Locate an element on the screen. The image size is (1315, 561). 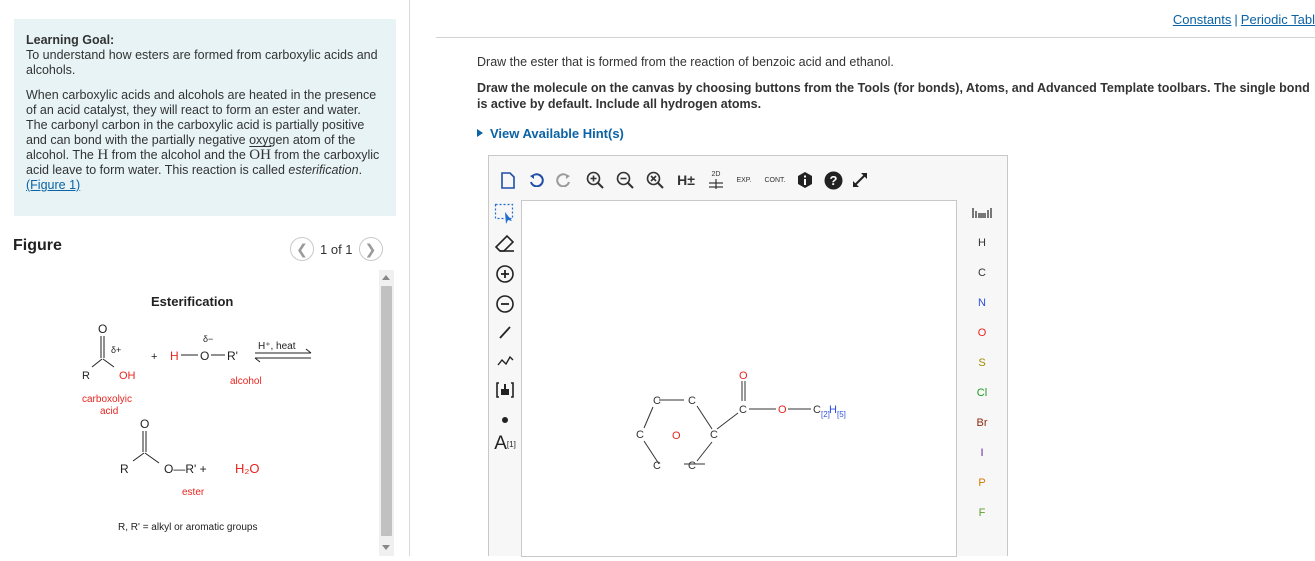
undo-button is located at coordinates (536, 180).